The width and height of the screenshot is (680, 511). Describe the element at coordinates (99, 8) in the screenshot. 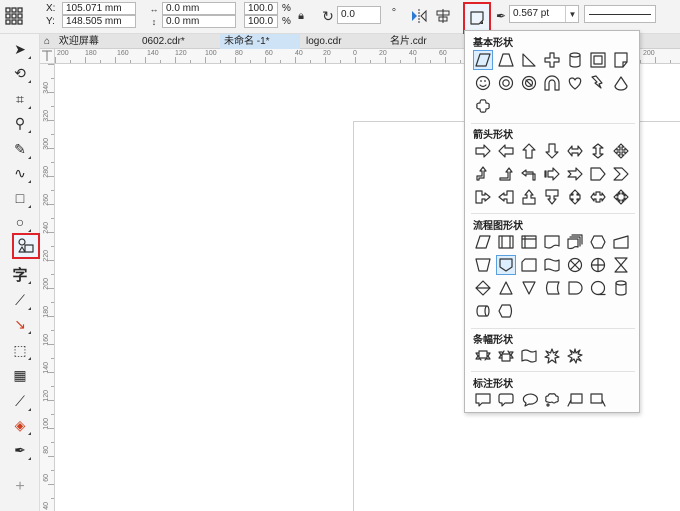

I see `x-position-field: 105.071 mm` at that location.